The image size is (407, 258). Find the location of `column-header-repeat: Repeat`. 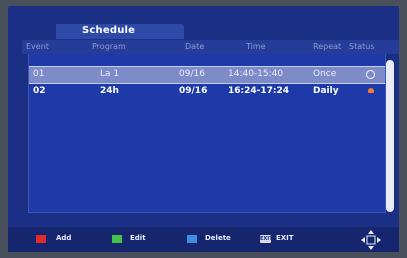

column-header-repeat: Repeat is located at coordinates (327, 46).